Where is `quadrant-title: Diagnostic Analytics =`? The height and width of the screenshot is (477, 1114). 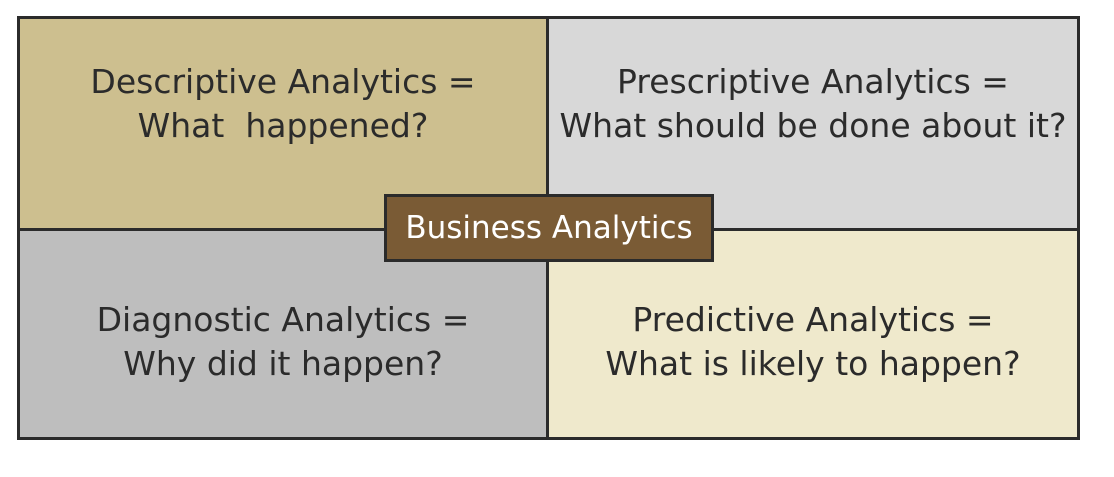
quadrant-title: Diagnostic Analytics = is located at coordinates (283, 319).